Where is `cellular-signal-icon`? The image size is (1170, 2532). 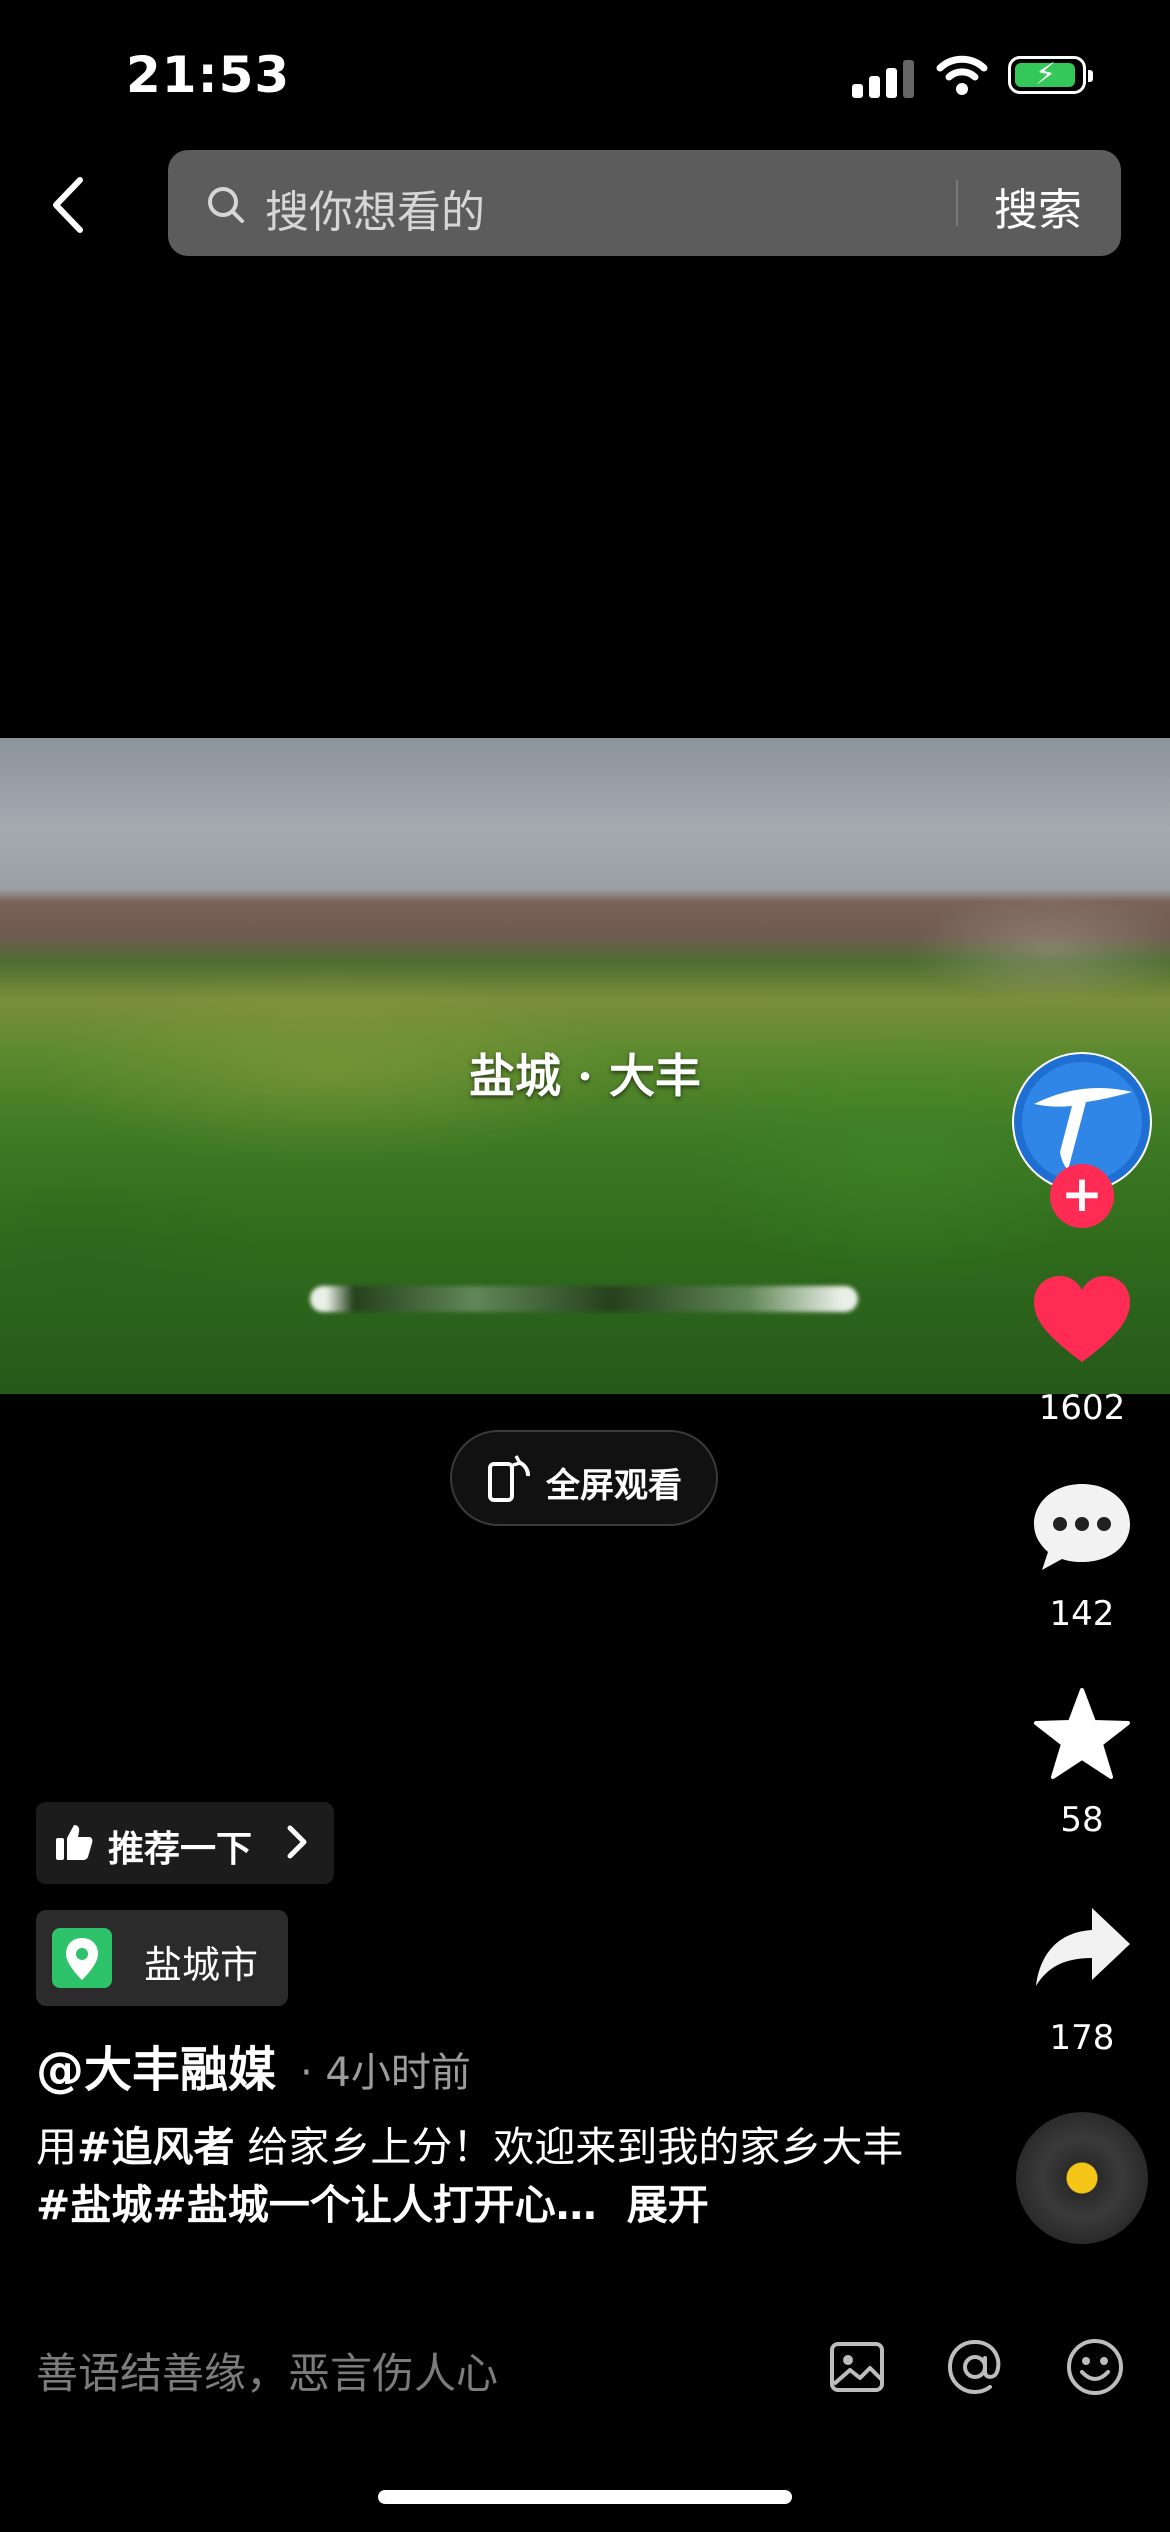
cellular-signal-icon is located at coordinates (884, 78).